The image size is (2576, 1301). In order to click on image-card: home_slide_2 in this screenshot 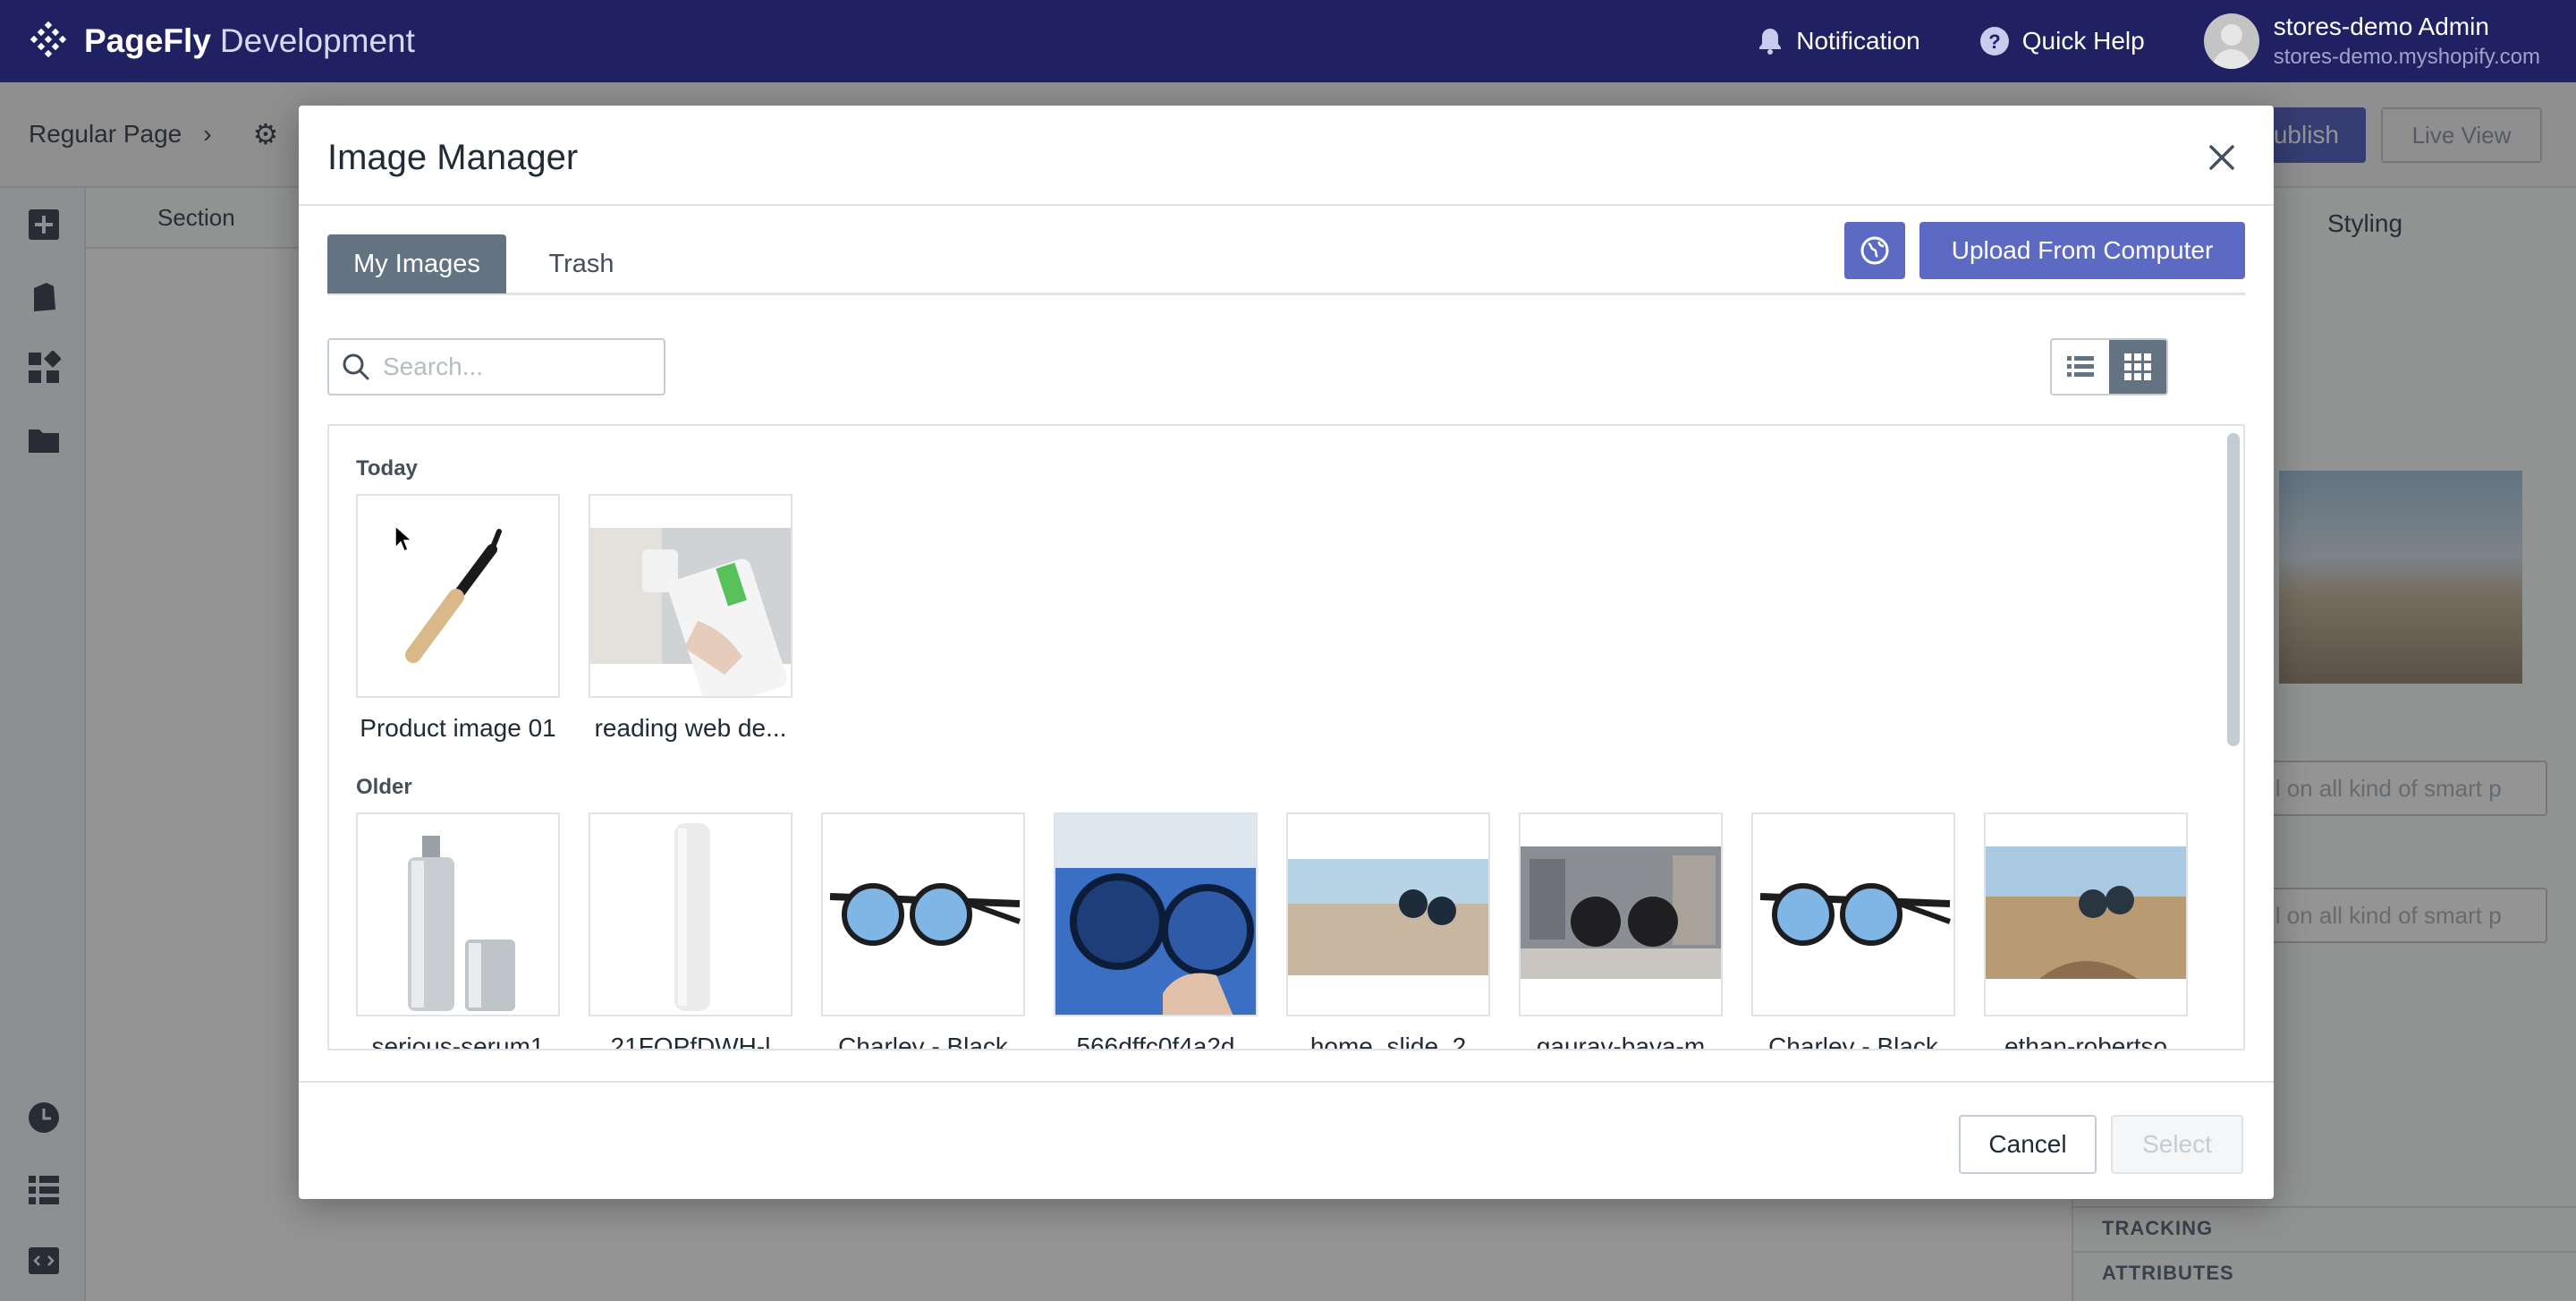, I will do `click(1388, 931)`.